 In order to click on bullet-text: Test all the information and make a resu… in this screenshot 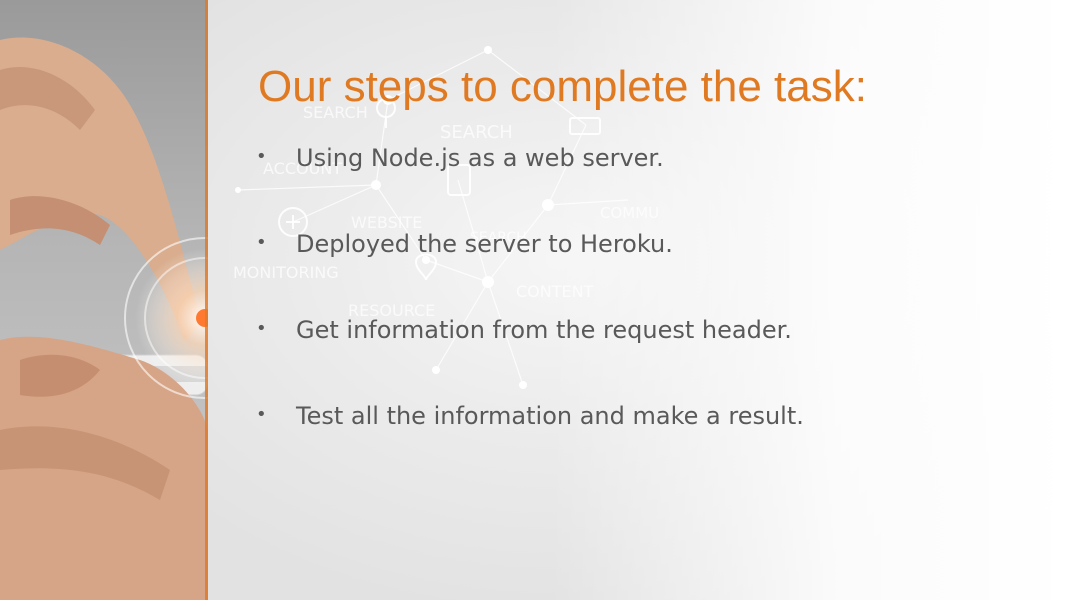, I will do `click(550, 416)`.